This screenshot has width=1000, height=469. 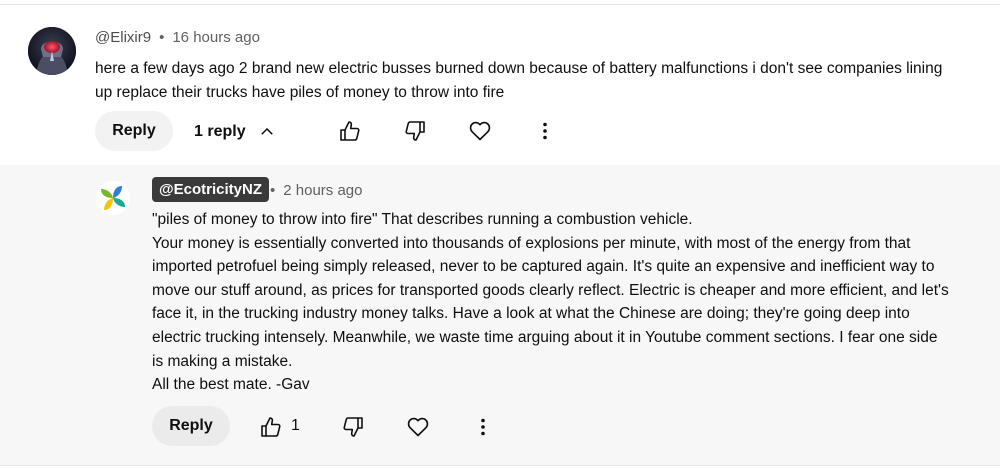 I want to click on dislike-button, so click(x=415, y=131).